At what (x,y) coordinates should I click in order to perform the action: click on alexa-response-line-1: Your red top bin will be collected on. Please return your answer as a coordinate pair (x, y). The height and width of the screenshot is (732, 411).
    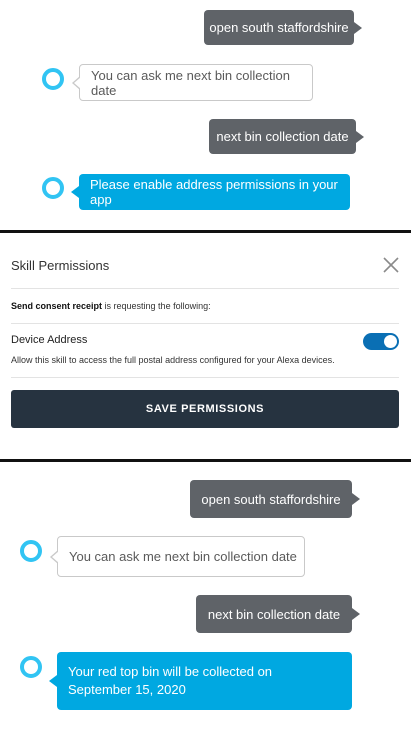
    Looking at the image, I should click on (170, 671).